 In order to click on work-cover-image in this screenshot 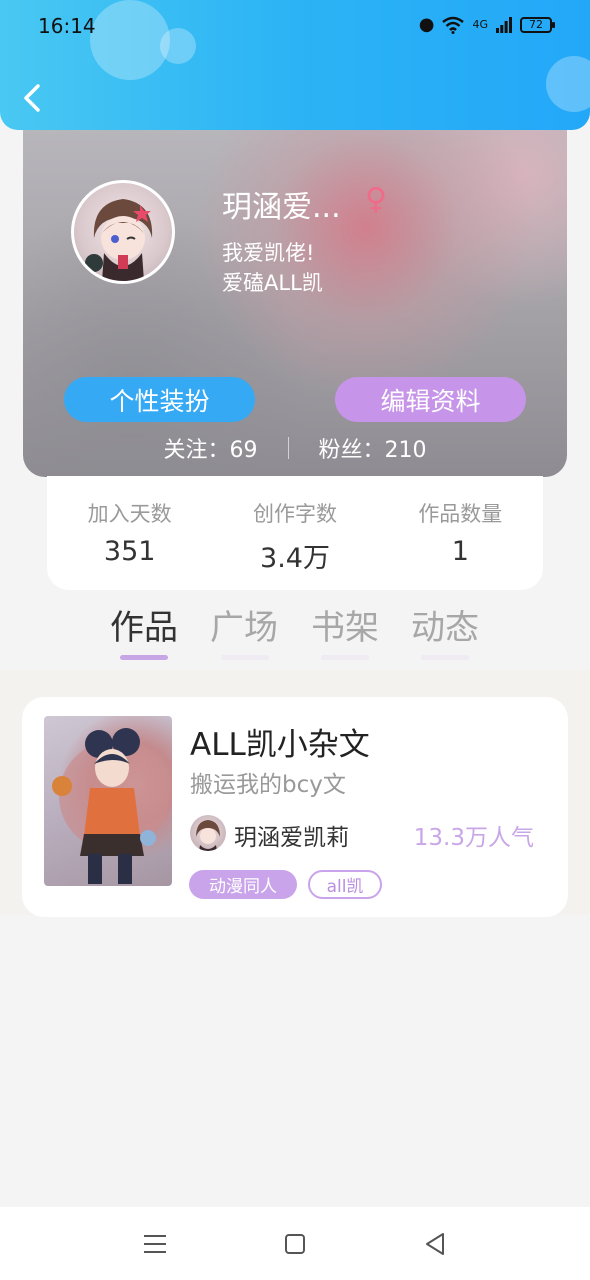, I will do `click(108, 801)`.